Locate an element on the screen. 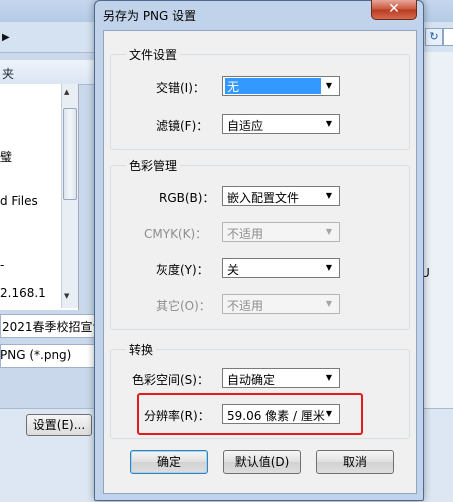 The image size is (453, 502). grayscale-value: 关 is located at coordinates (233, 270).